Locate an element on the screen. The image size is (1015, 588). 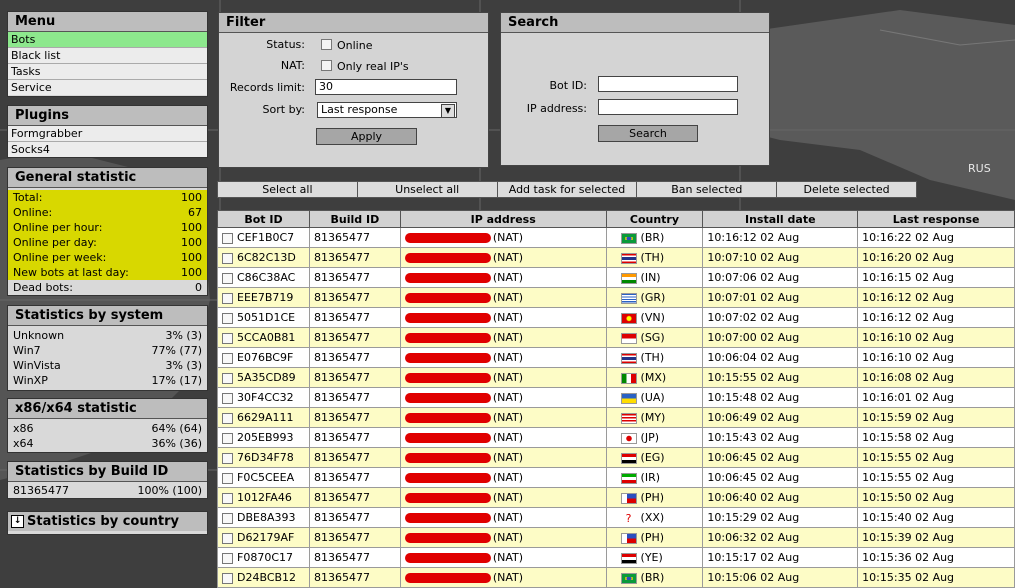
plugin-item-formgrabber: Formgrabber is located at coordinates (107, 134).